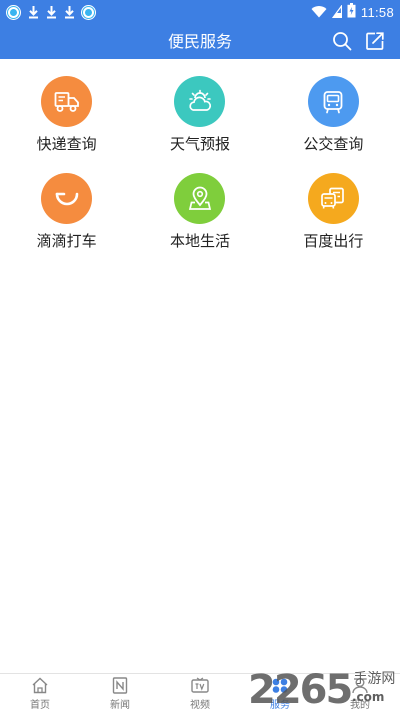 The width and height of the screenshot is (400, 710). I want to click on delivery-truck-icon, so click(66, 101).